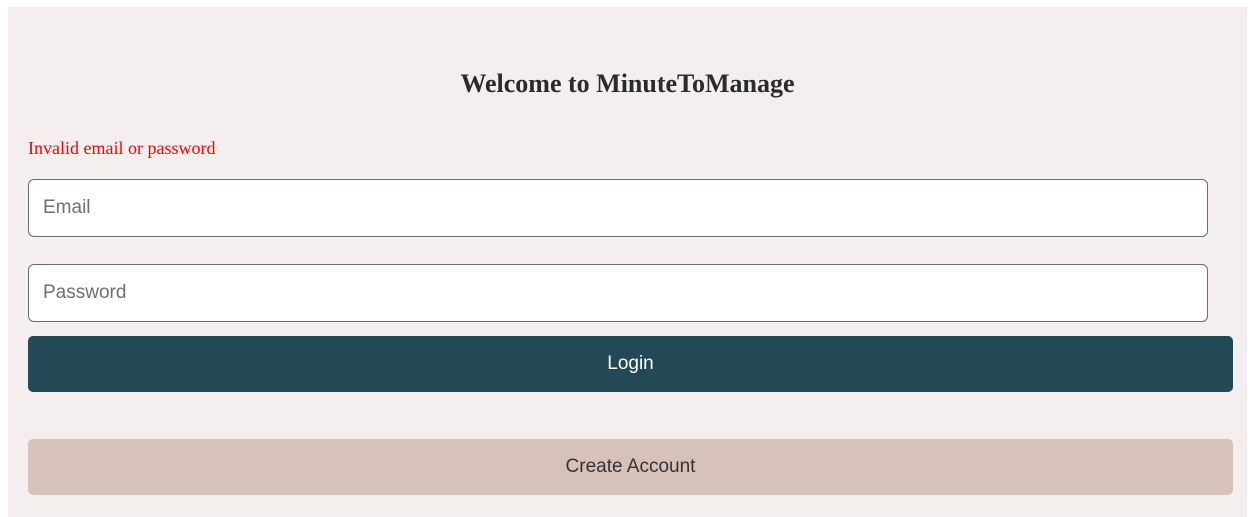 This screenshot has height=517, width=1255. I want to click on email-input, so click(618, 208).